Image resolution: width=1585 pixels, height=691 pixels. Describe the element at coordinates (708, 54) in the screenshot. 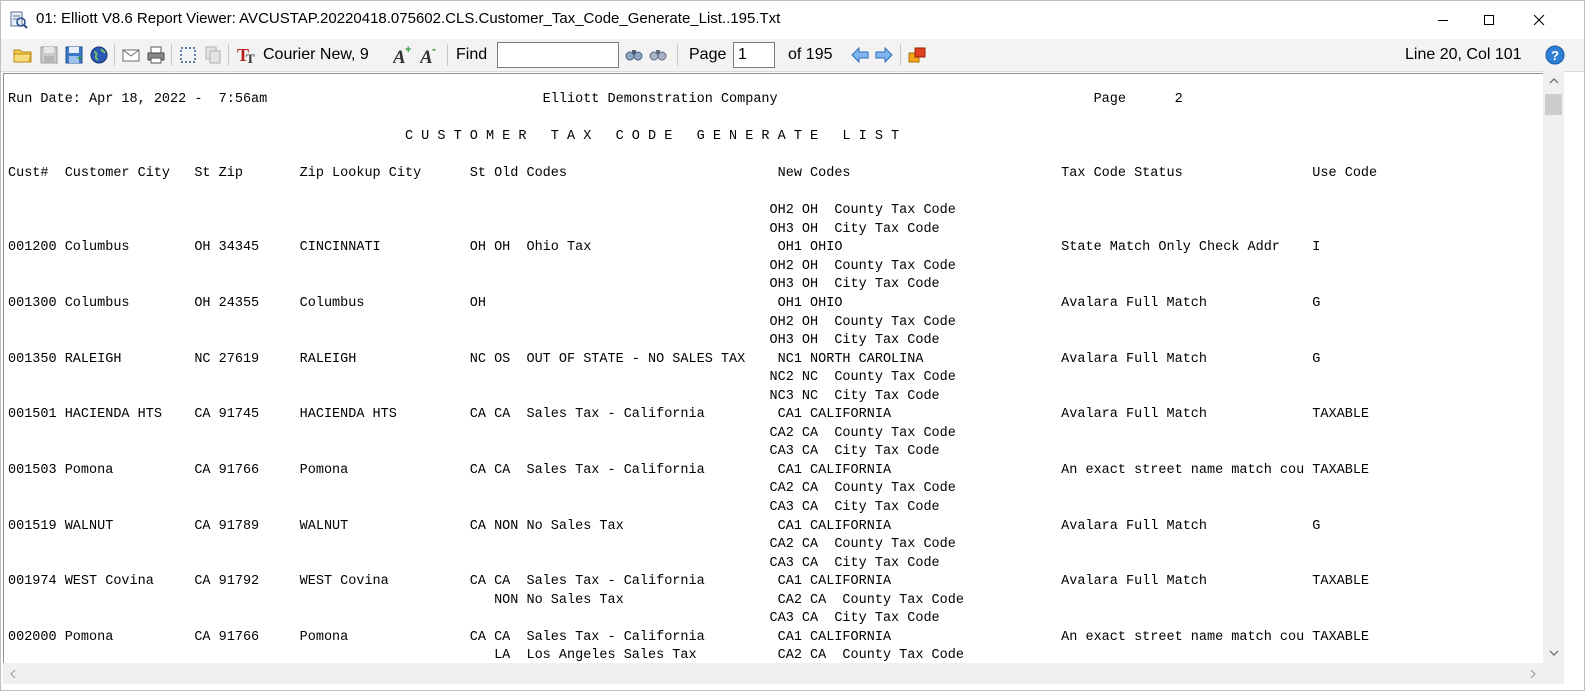

I see `page-label: Page` at that location.